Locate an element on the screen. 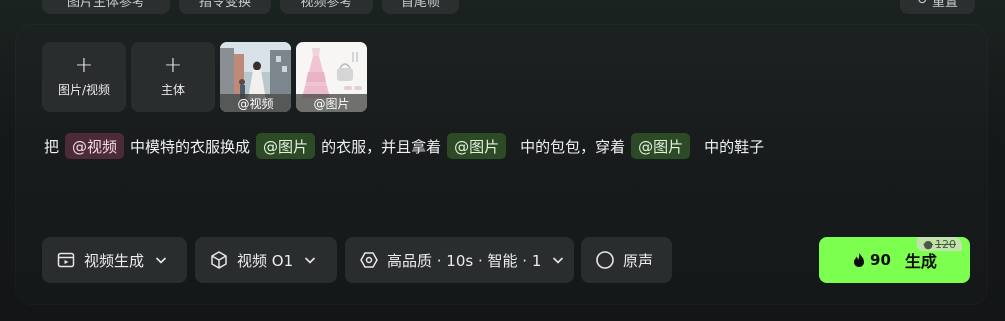  video-thumbnail-caption: @视频 is located at coordinates (255, 103).